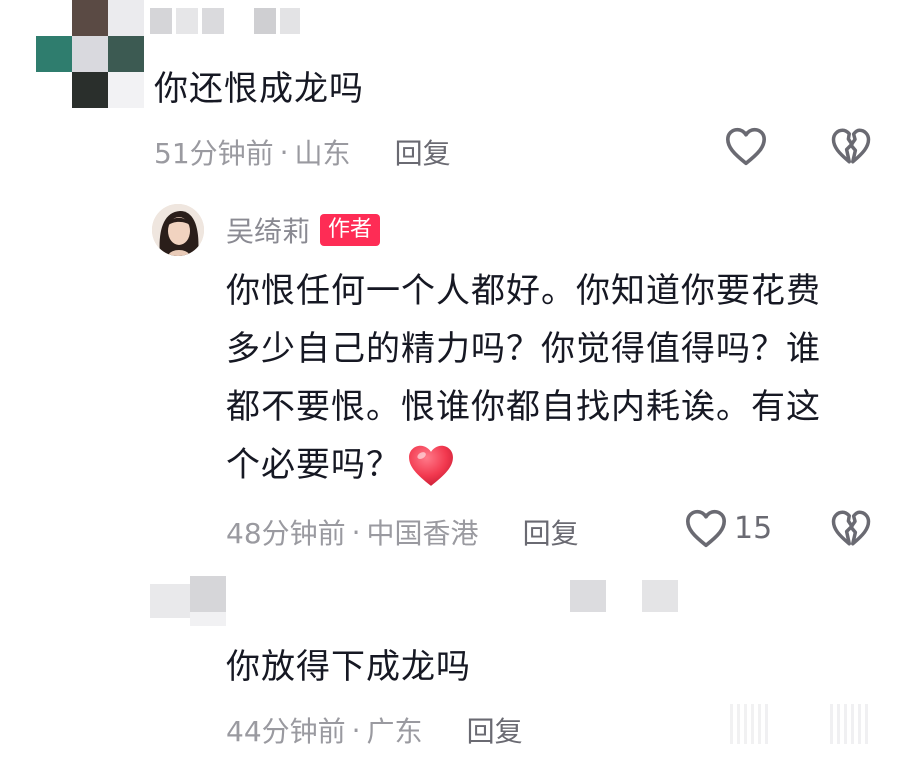  What do you see at coordinates (313, 465) in the screenshot?
I see `reply-text-line: 个必要吗？` at bounding box center [313, 465].